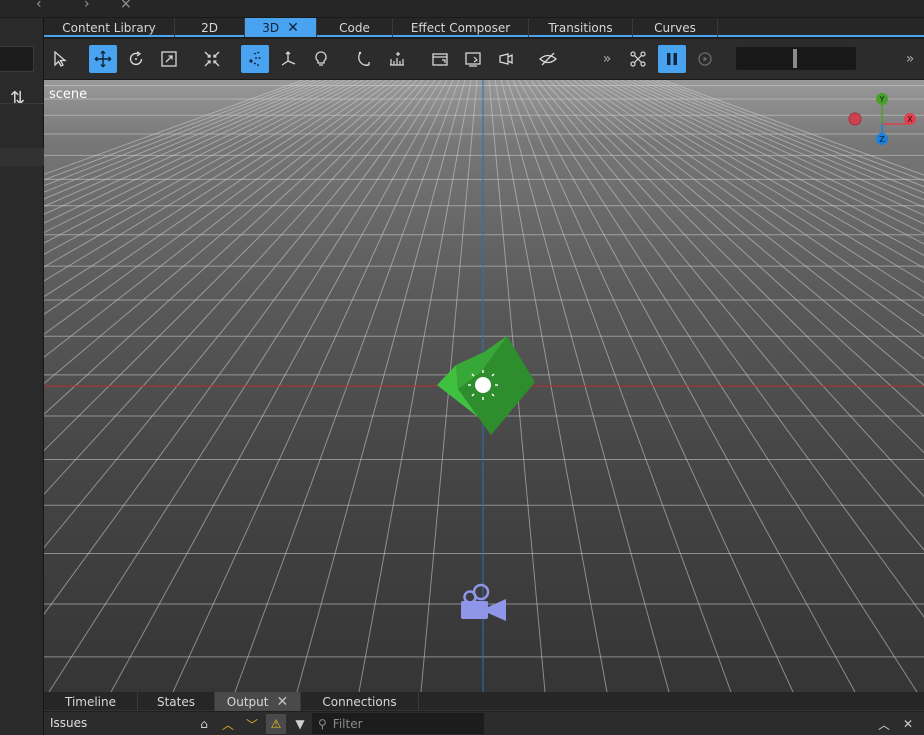 The image size is (924, 735). Describe the element at coordinates (22, 157) in the screenshot. I see `left-panel-row-selected` at that location.